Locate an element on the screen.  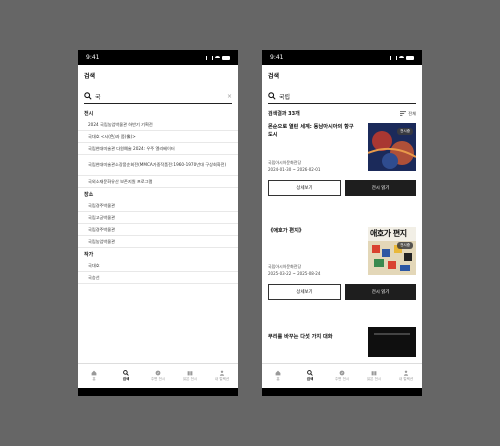
search-input: 국 × is located at coordinates (158, 96).